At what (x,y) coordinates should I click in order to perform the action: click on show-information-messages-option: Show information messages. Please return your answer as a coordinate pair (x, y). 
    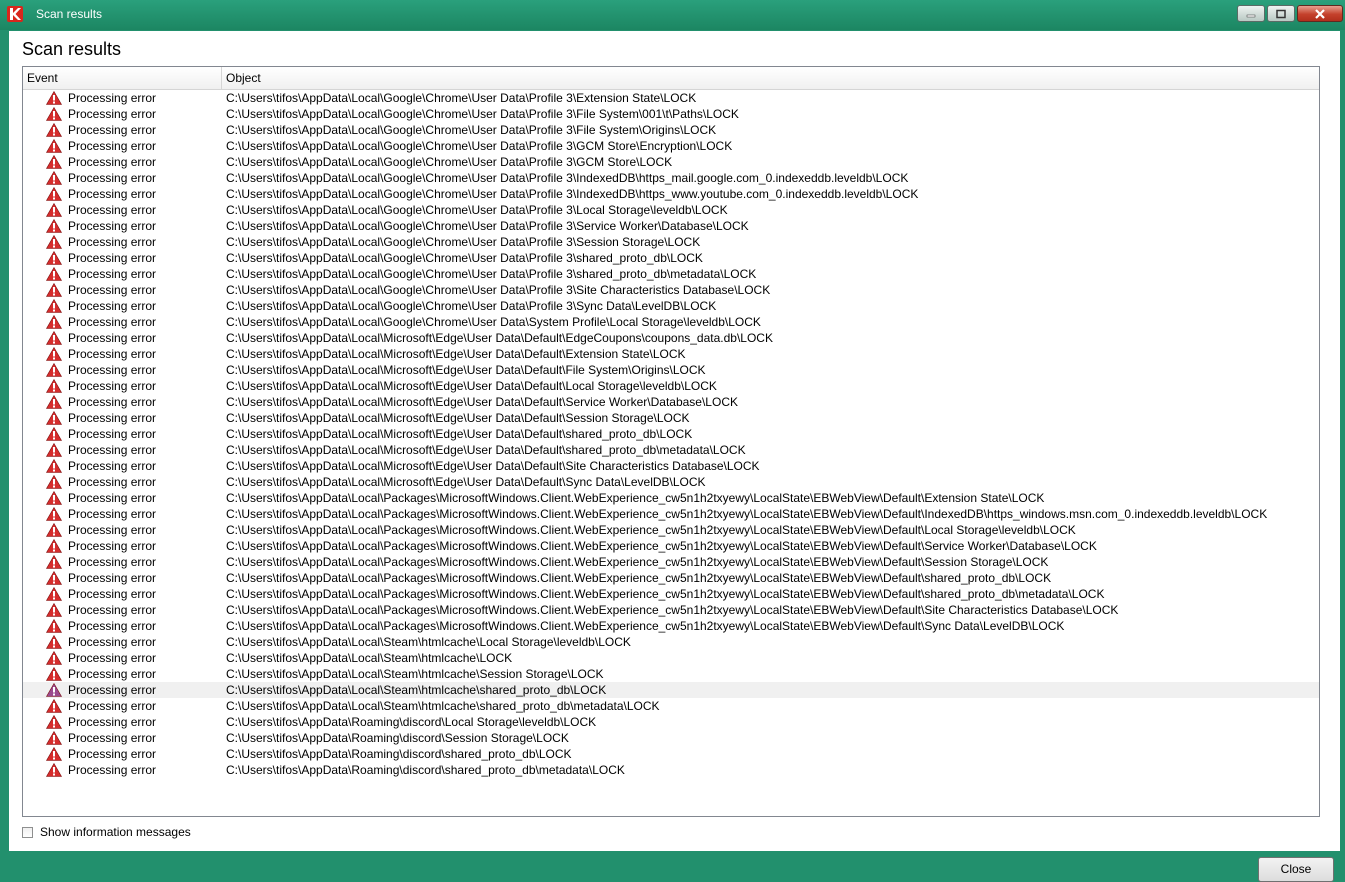
    Looking at the image, I should click on (106, 832).